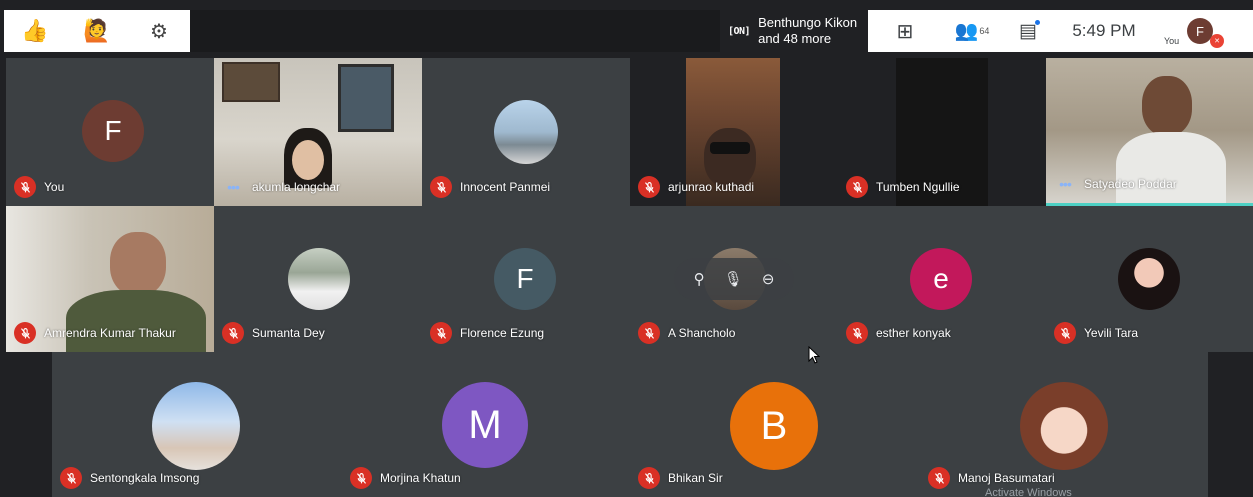  I want to click on avatar: M, so click(485, 425).